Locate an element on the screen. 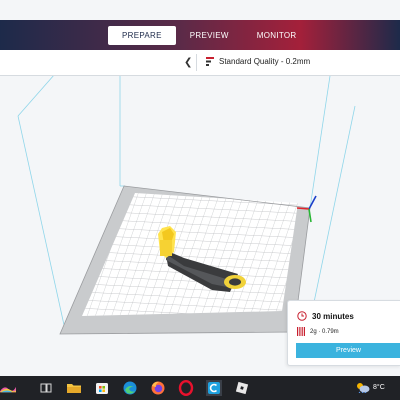 This screenshot has height=400, width=400. weather-widget: 8°C is located at coordinates (370, 387).